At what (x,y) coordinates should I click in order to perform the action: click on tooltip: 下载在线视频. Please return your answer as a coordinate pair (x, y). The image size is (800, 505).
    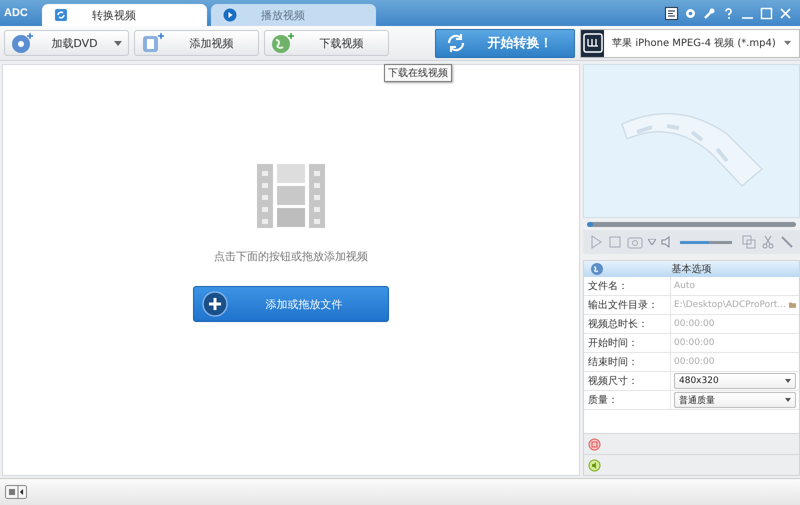
    Looking at the image, I should click on (418, 73).